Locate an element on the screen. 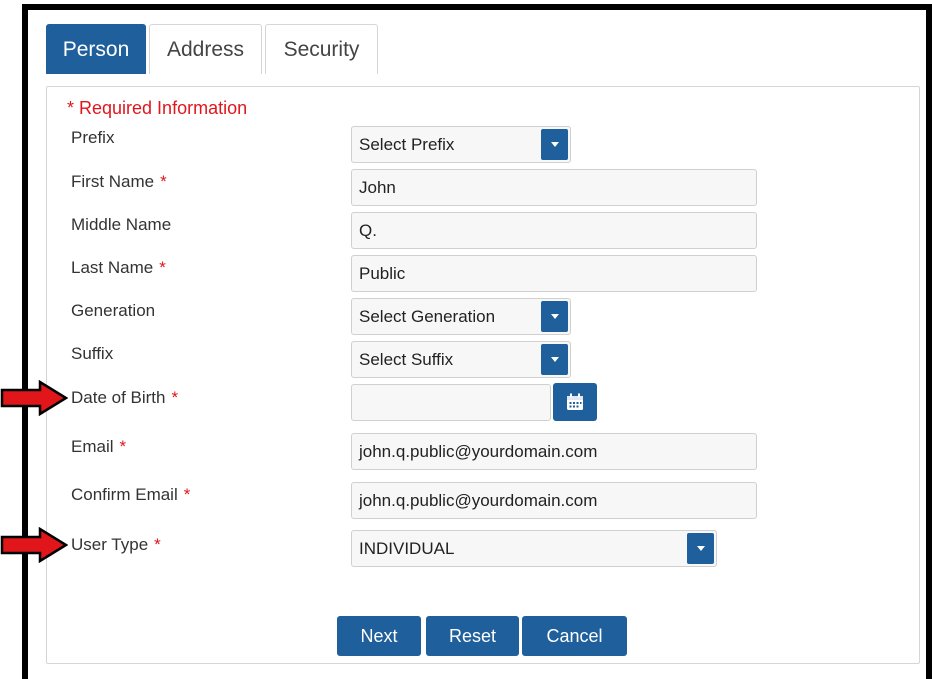 The image size is (932, 679). confirm-email-input: john.q.public@yourdomain.com is located at coordinates (554, 500).